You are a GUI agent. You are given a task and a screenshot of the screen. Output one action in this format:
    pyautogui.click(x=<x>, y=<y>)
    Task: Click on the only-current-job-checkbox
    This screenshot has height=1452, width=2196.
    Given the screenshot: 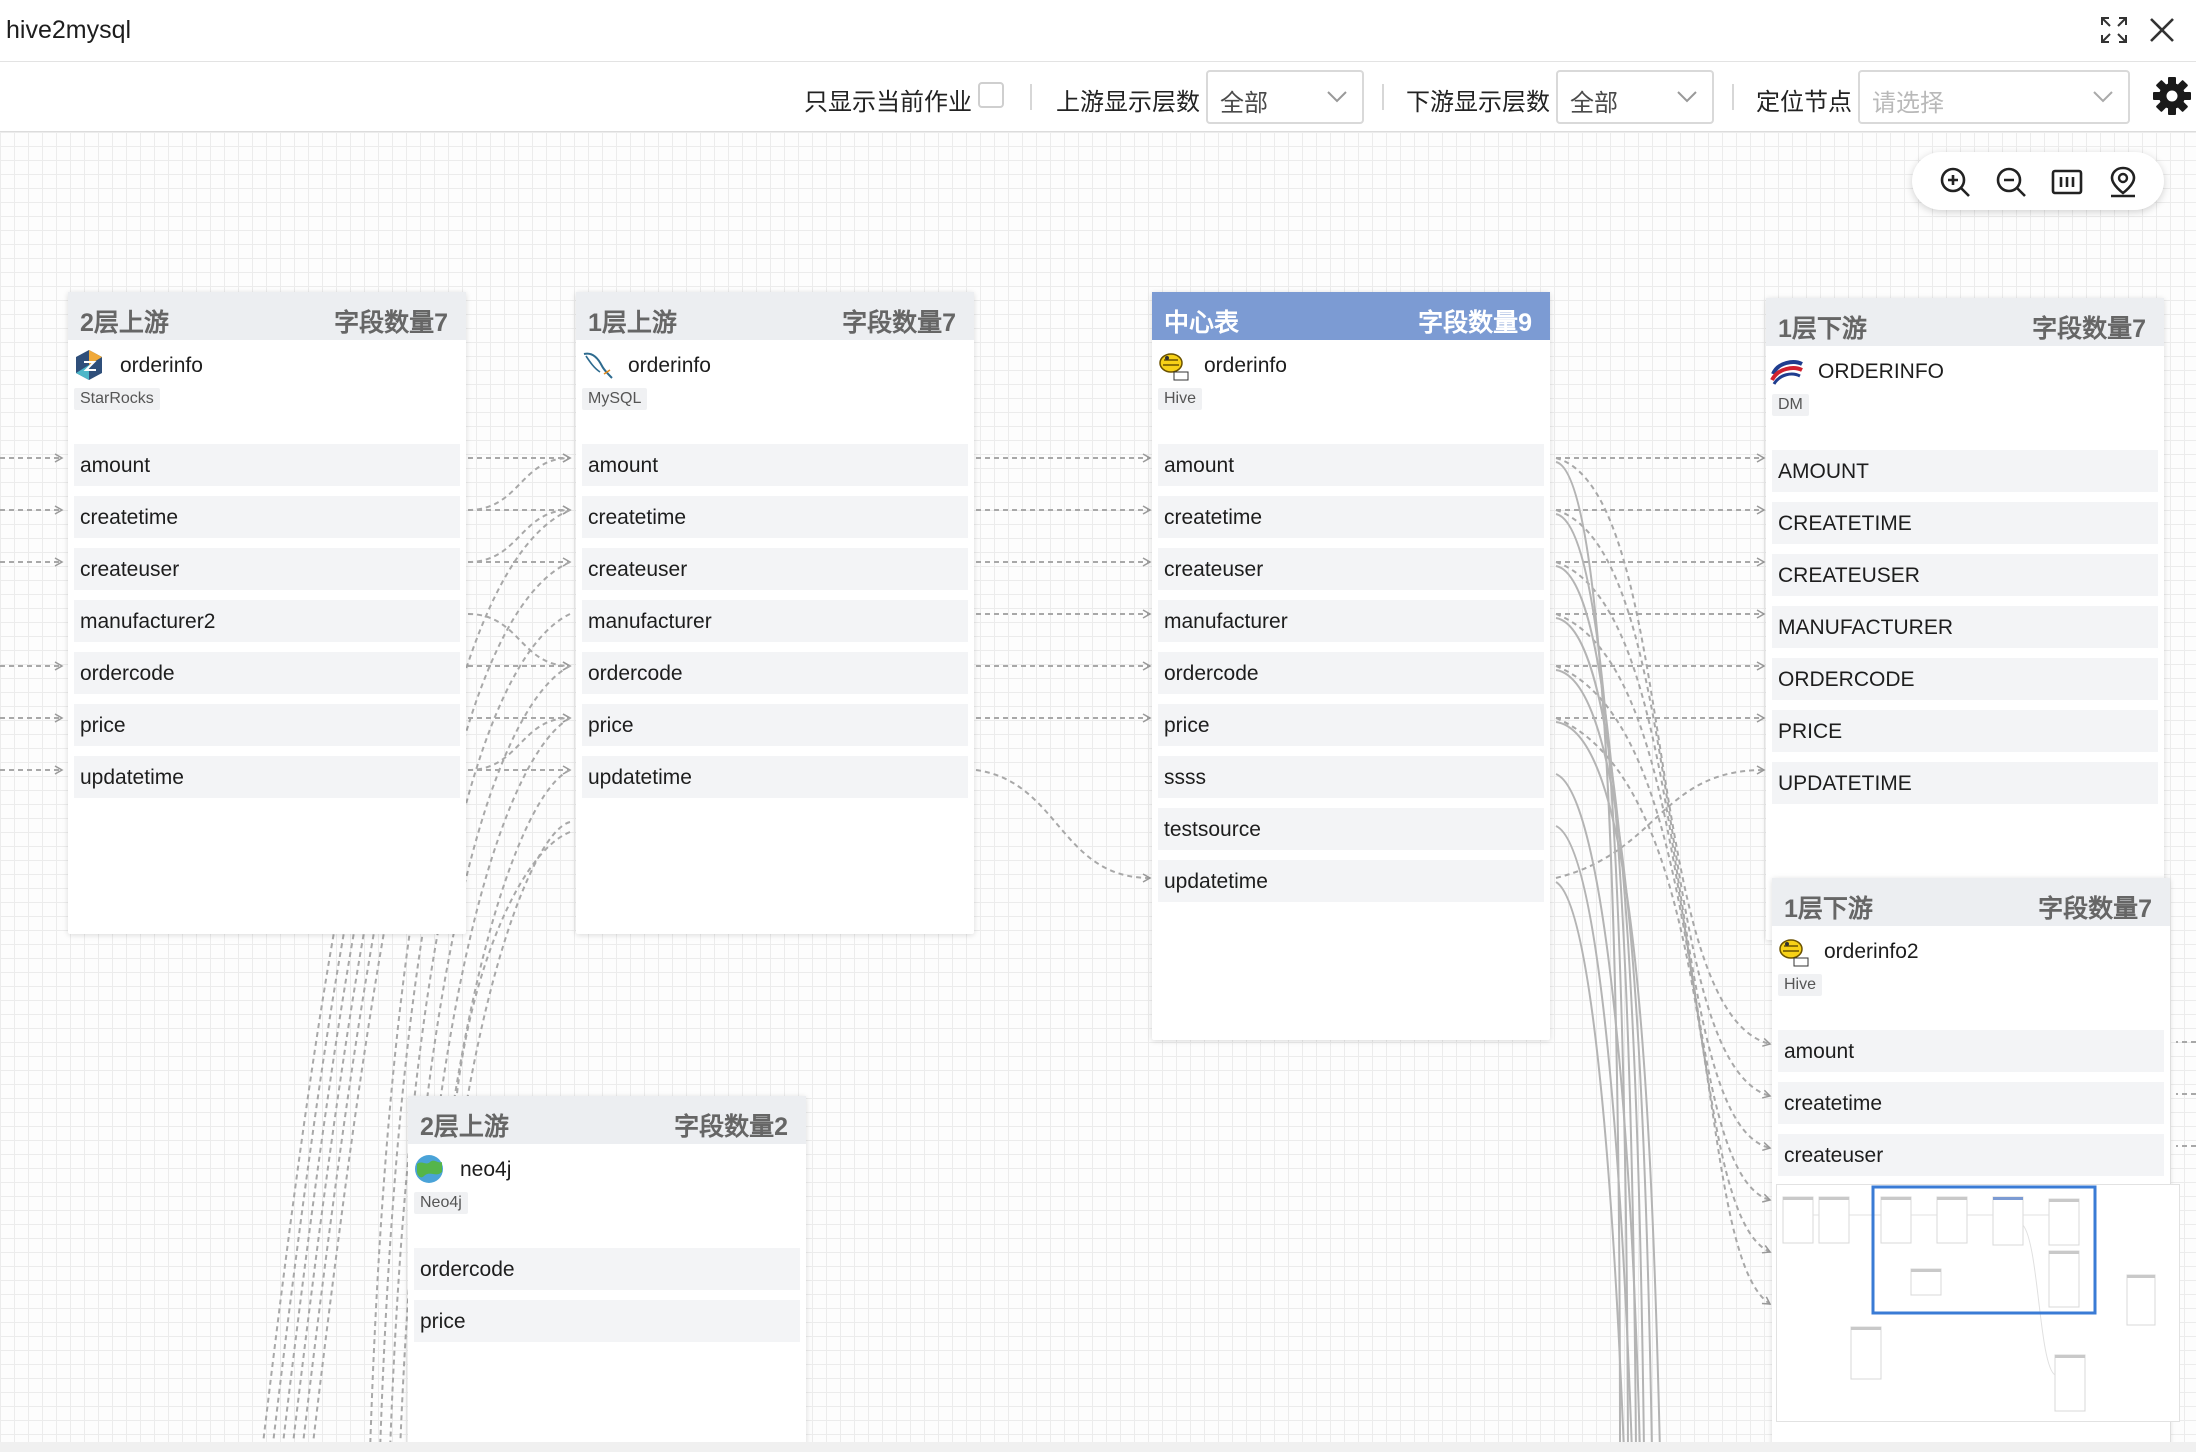 What is the action you would take?
    pyautogui.click(x=991, y=95)
    